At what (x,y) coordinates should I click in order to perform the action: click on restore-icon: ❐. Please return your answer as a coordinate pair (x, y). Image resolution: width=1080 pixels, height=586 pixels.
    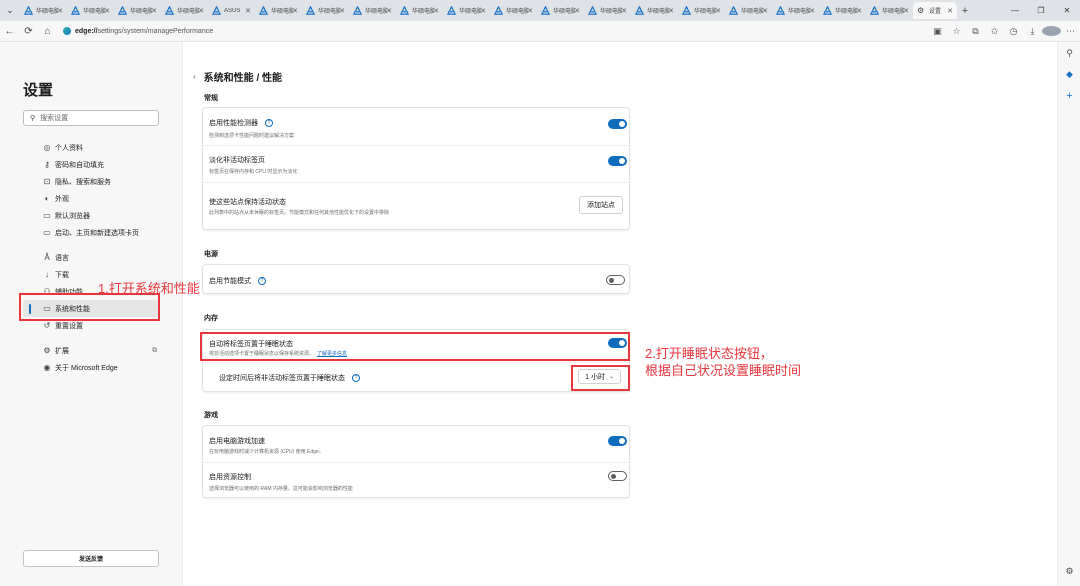
    Looking at the image, I should click on (1041, 10).